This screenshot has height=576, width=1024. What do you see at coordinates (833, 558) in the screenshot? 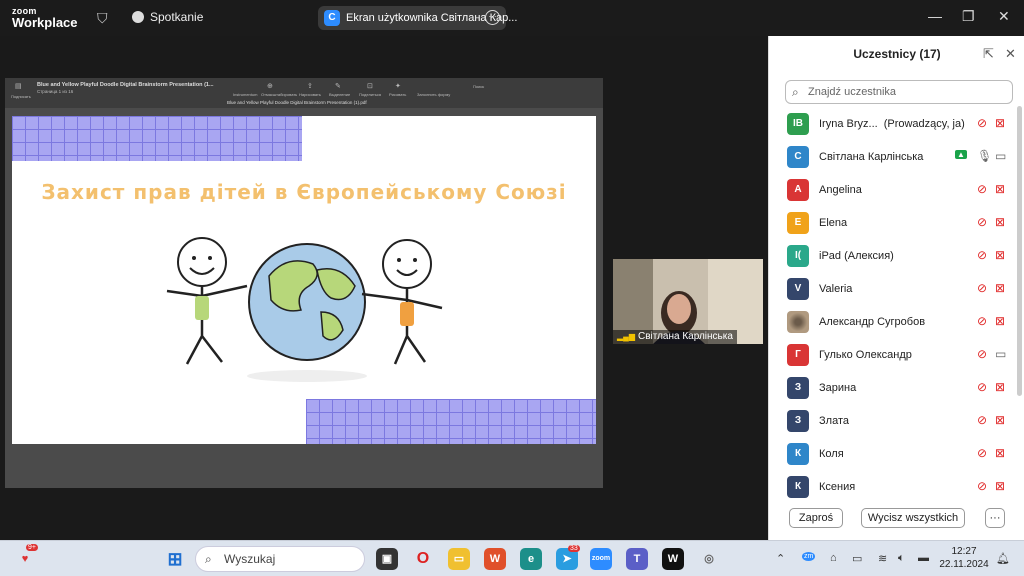
I see `network-icon: ⌂` at bounding box center [833, 558].